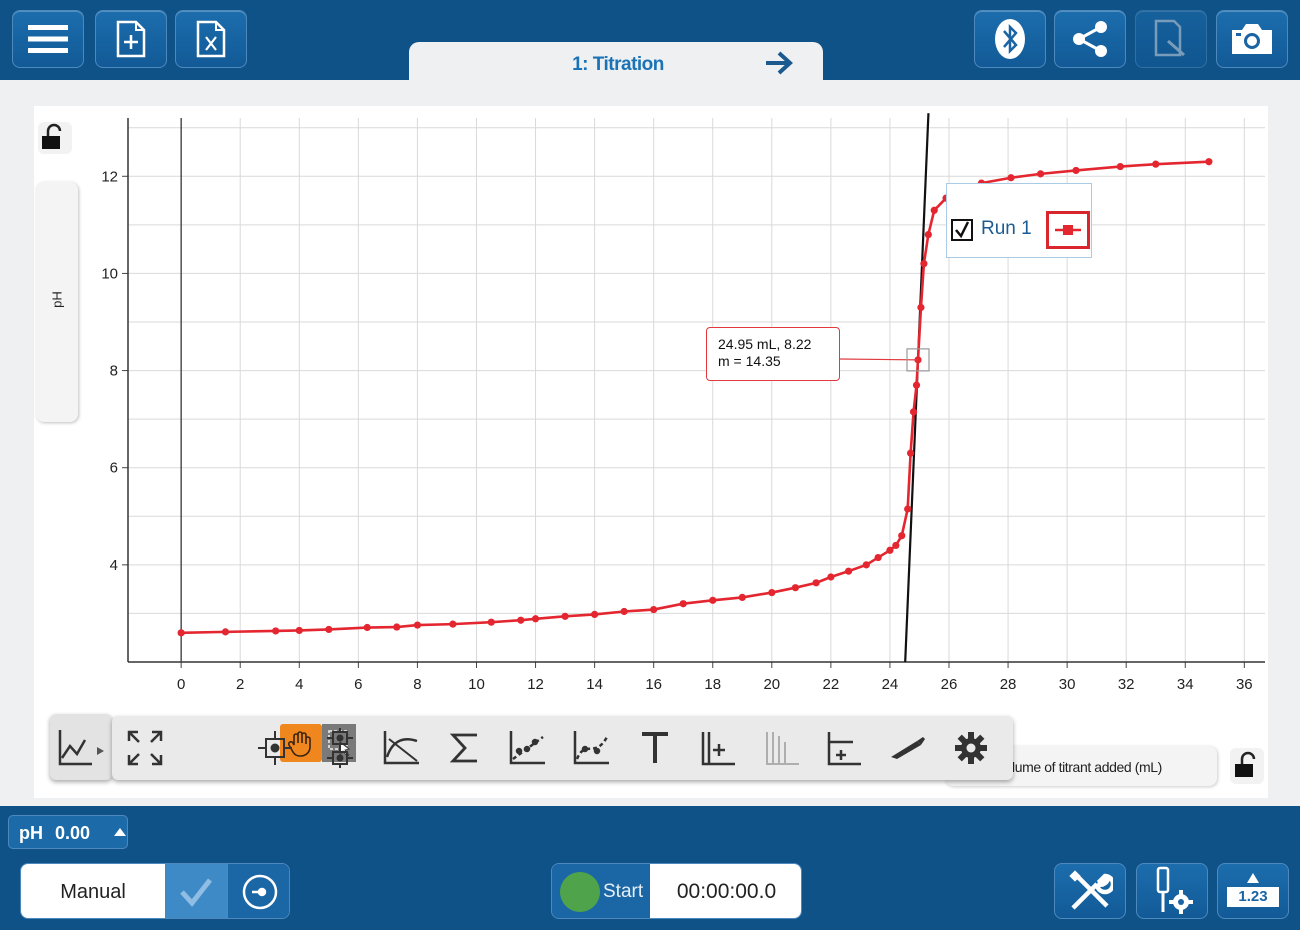  I want to click on slope-tooltip: 24.95 mL, 8.22 m = 14.35, so click(773, 354).